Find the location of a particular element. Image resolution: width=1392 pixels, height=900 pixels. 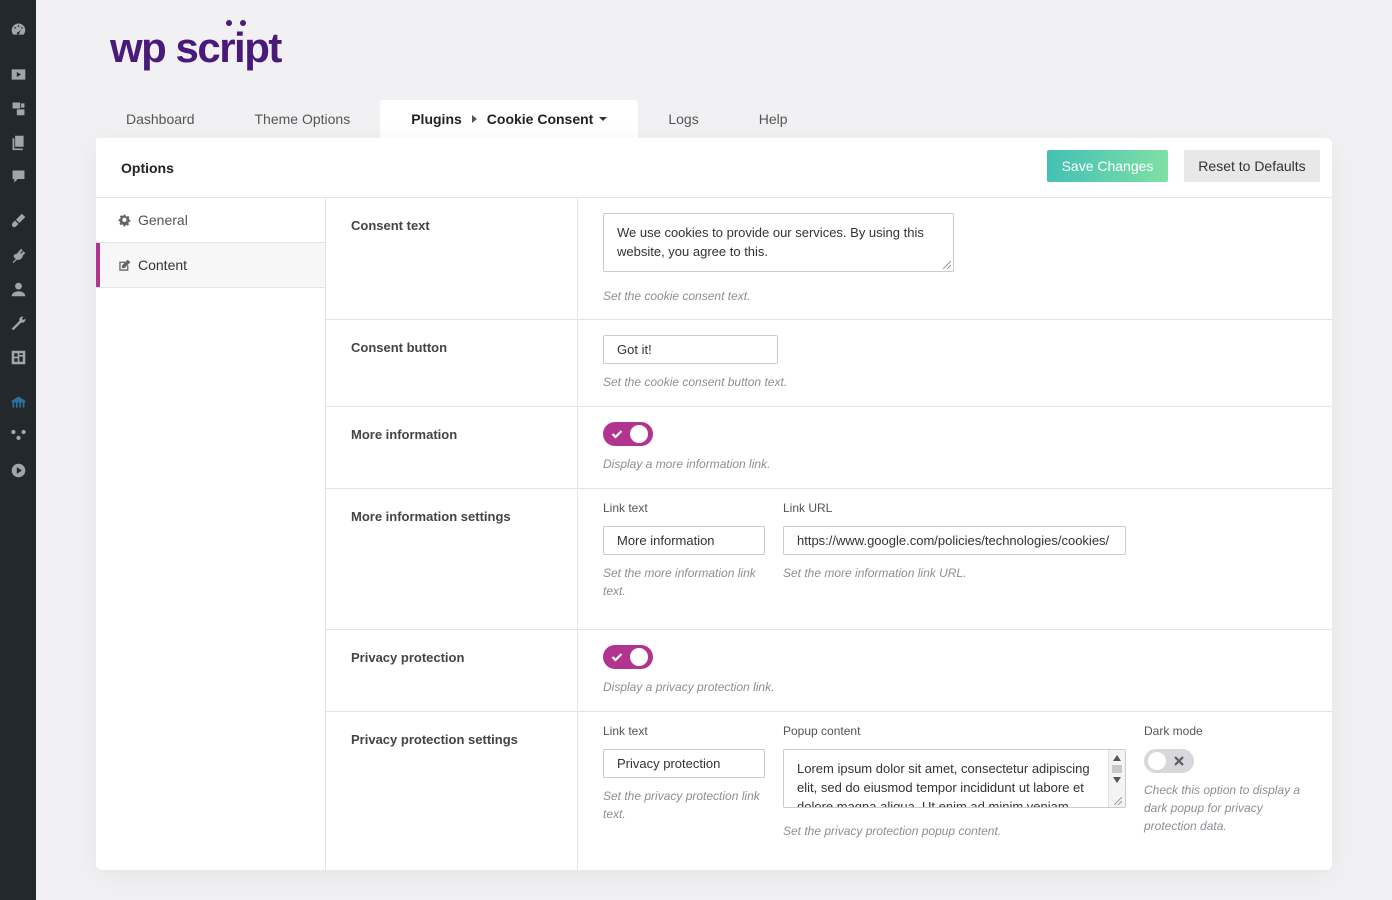

privacy-link-text-desc: Set the privacy protection link text. is located at coordinates (681, 805).